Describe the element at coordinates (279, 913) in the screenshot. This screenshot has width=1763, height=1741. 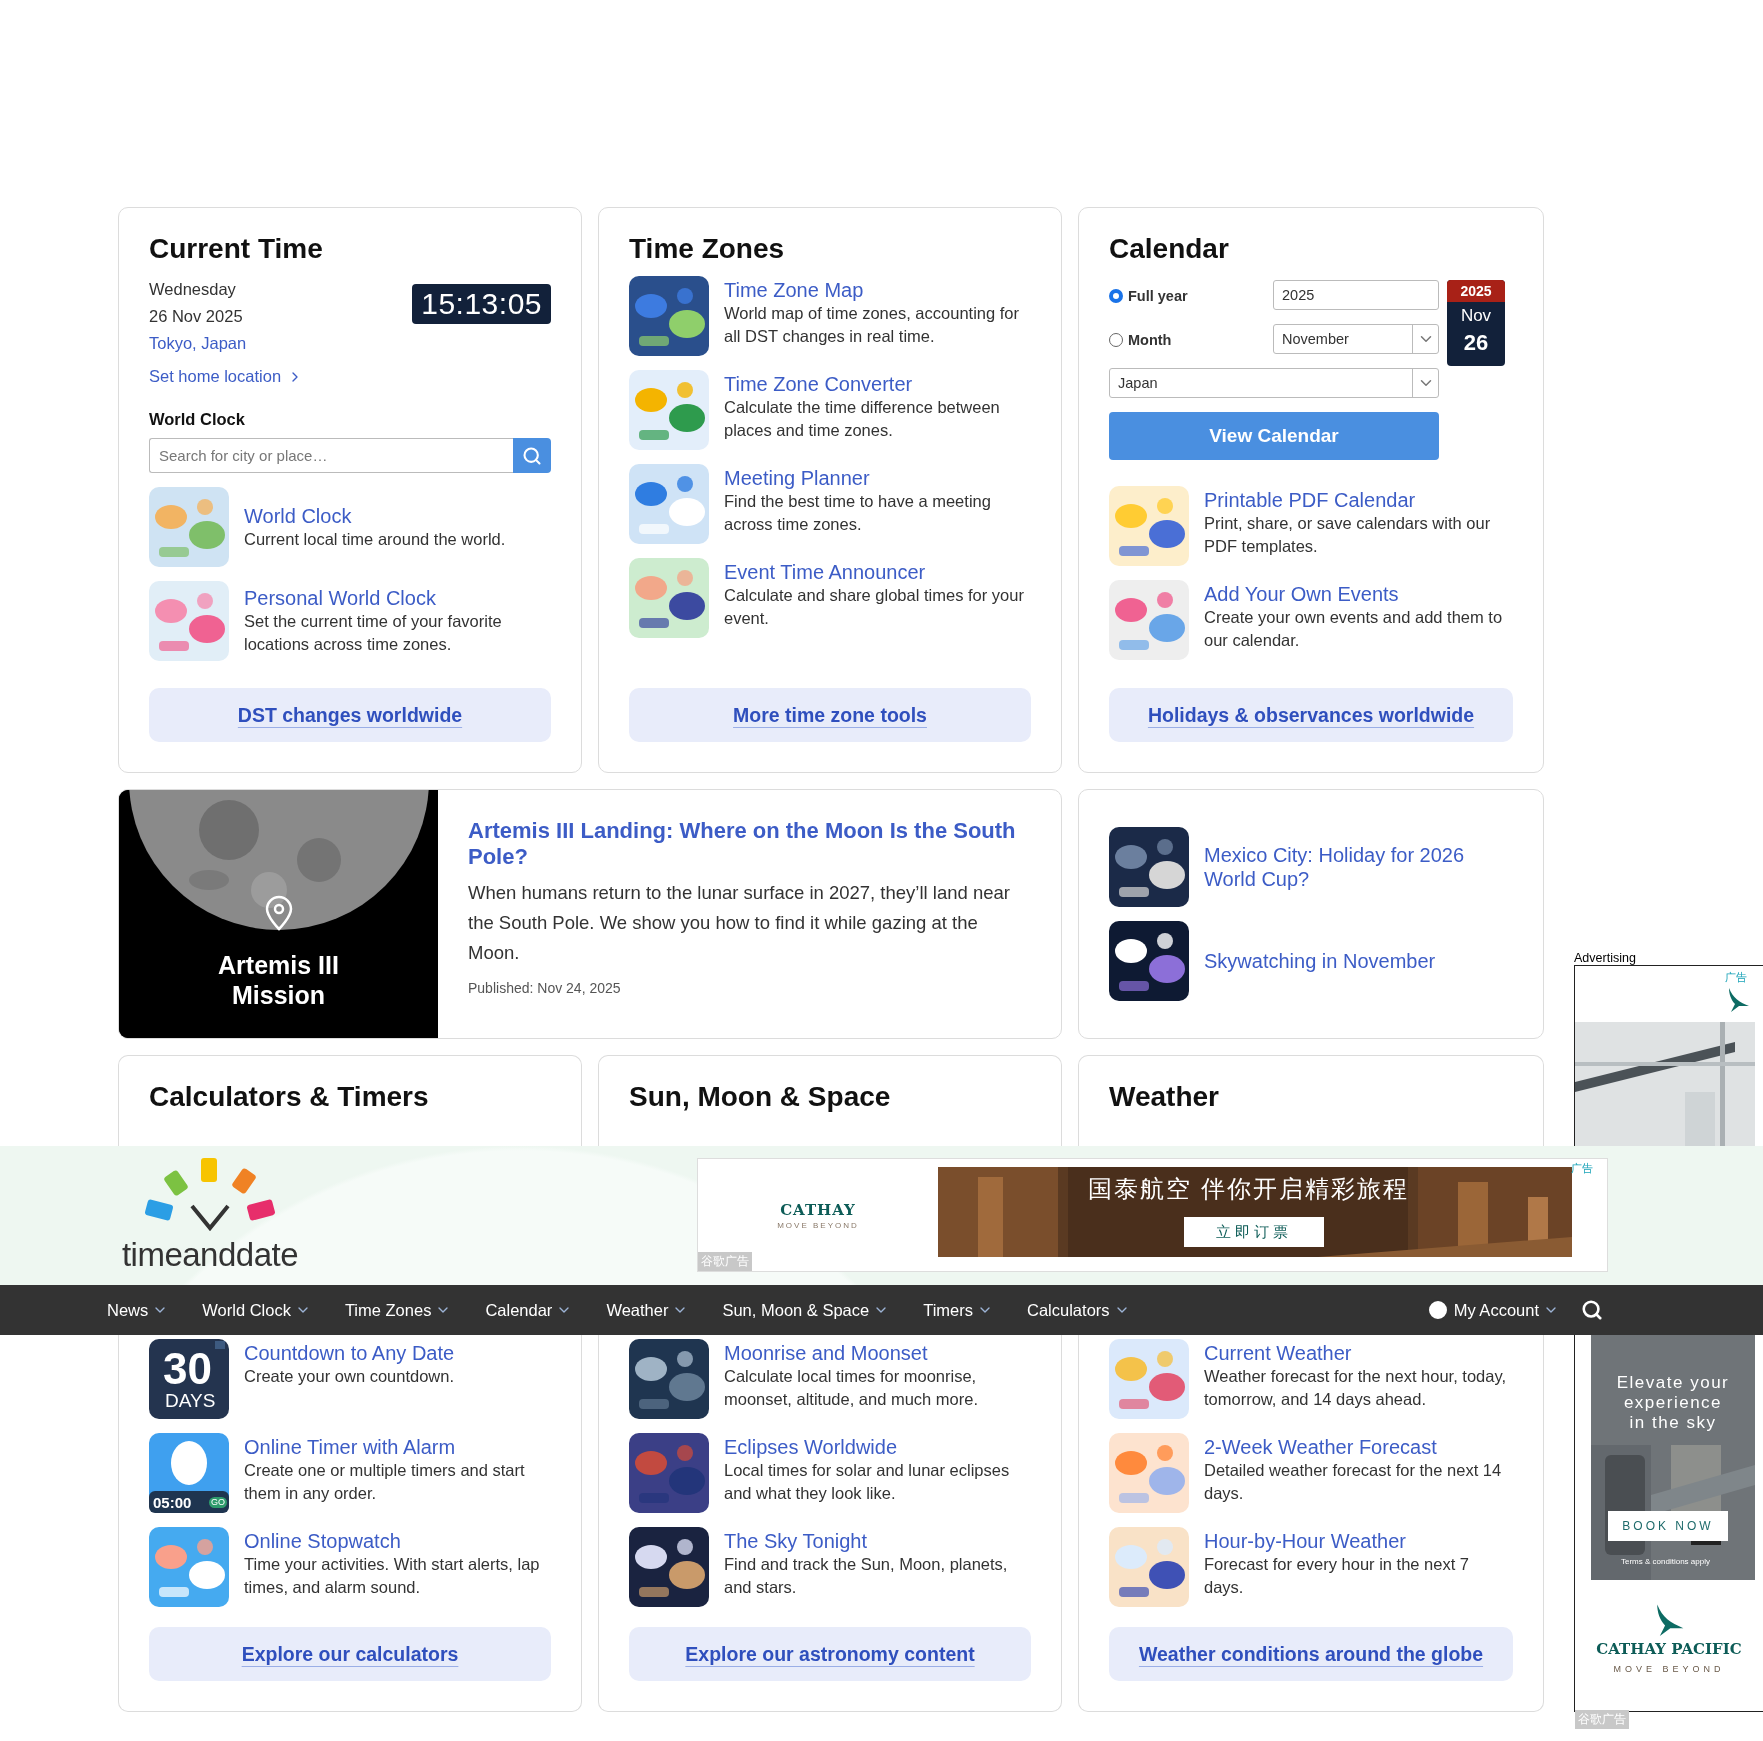
I see `location-pin-icon` at that location.